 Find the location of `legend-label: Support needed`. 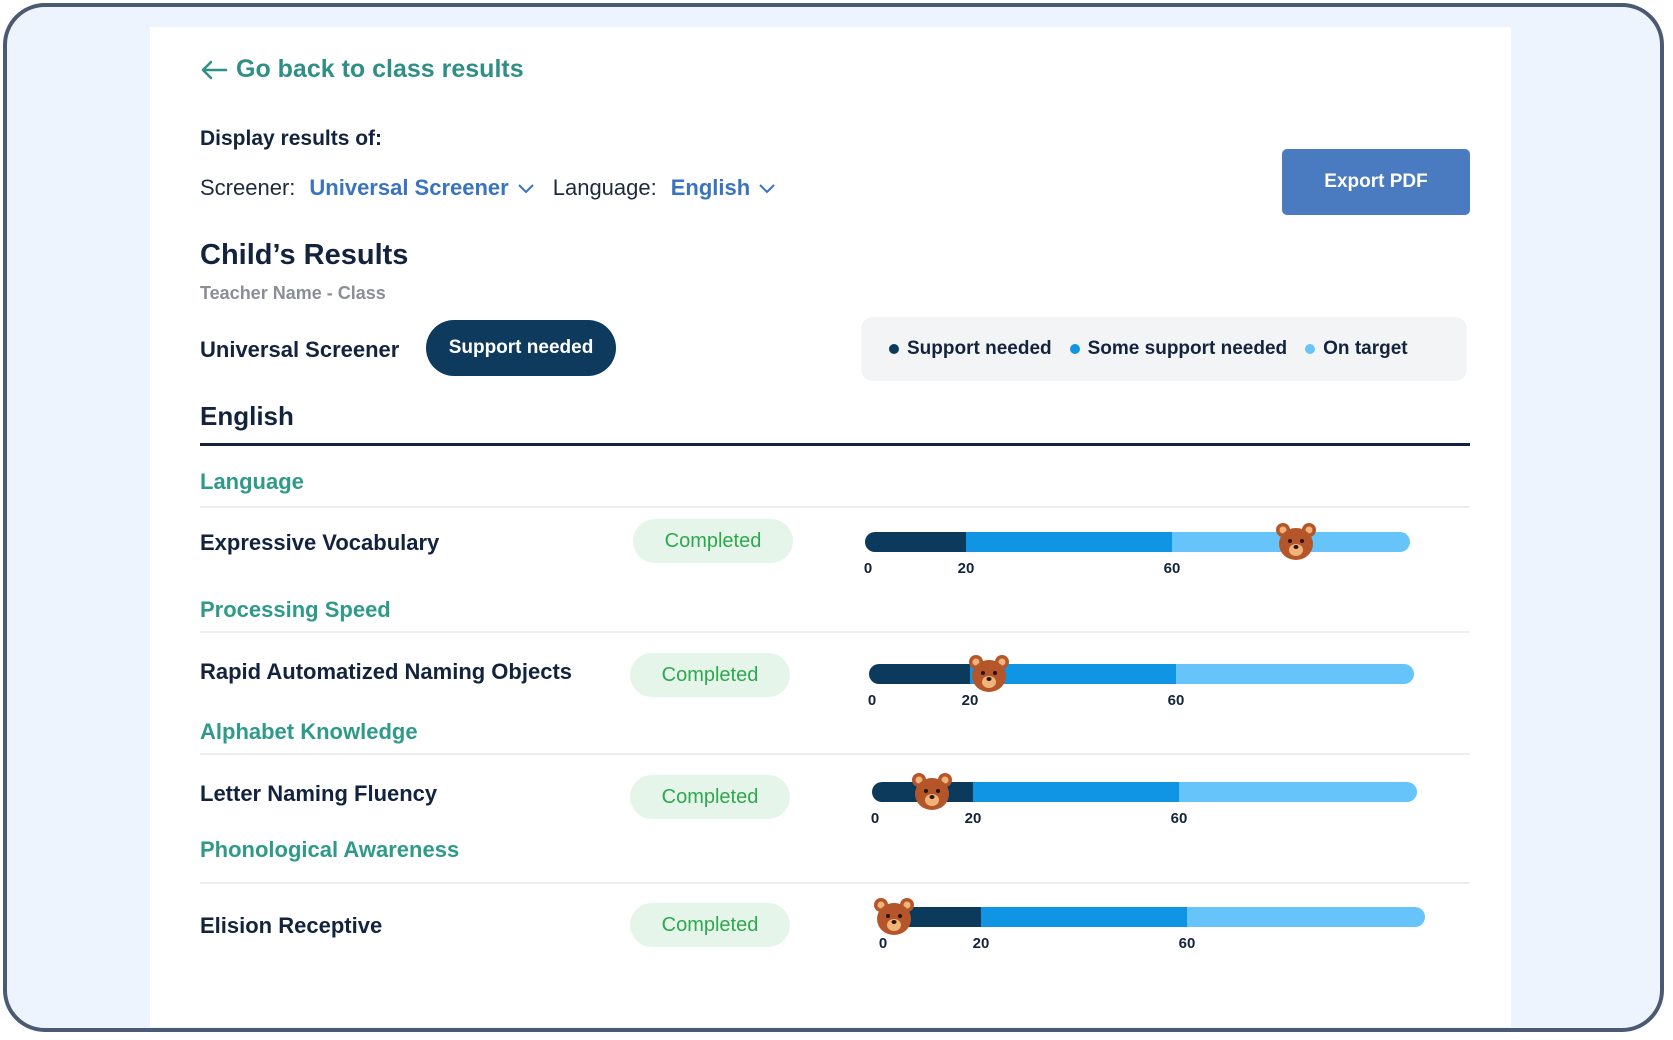

legend-label: Support needed is located at coordinates (979, 348).